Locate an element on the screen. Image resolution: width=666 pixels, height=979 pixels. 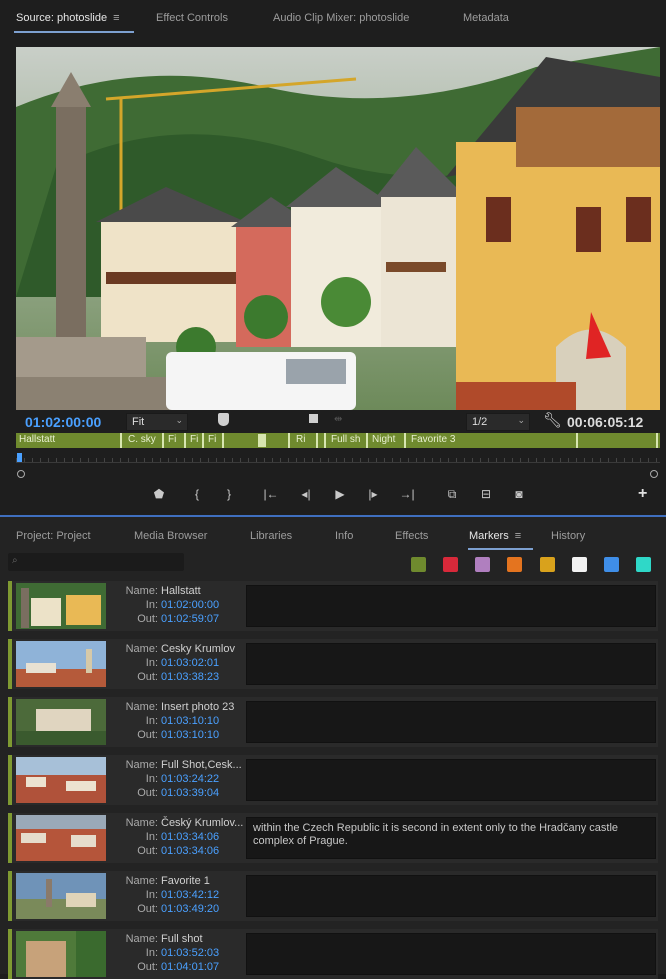
tab-markers: Markers ≡ is located at coordinates (495, 536).